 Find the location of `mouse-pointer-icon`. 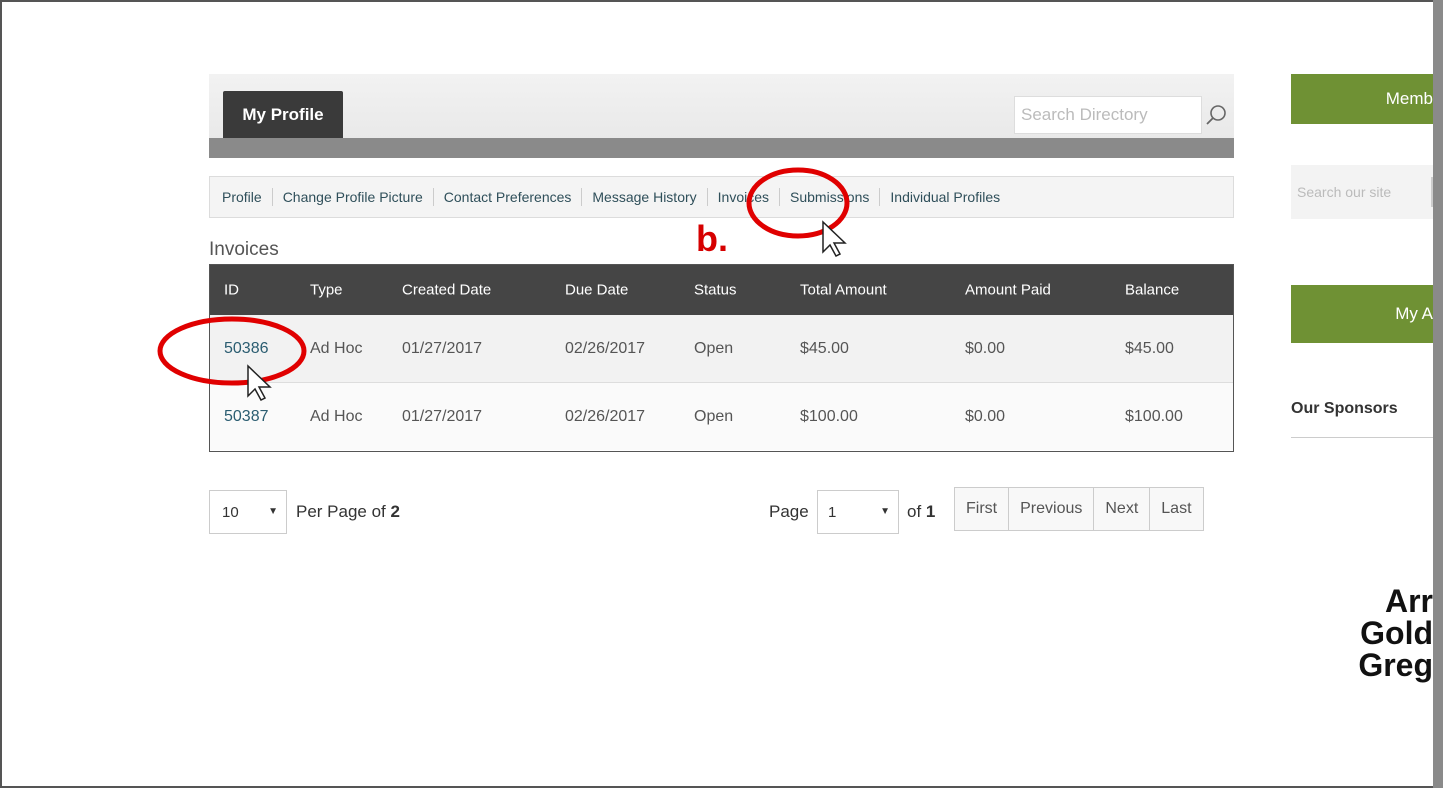

mouse-pointer-icon is located at coordinates (259, 382).